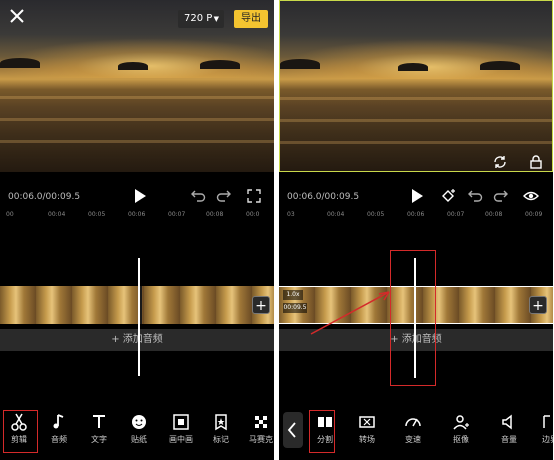 This screenshot has width=554, height=460. Describe the element at coordinates (139, 439) in the screenshot. I see `tool-label: 贴纸` at that location.